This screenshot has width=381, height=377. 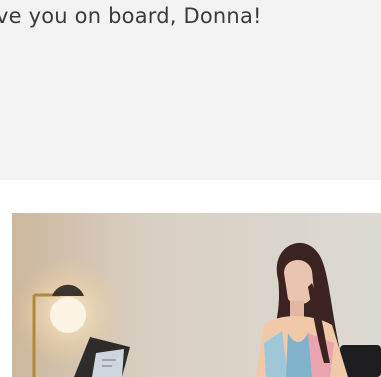 I want to click on woman-face, so click(x=299, y=282).